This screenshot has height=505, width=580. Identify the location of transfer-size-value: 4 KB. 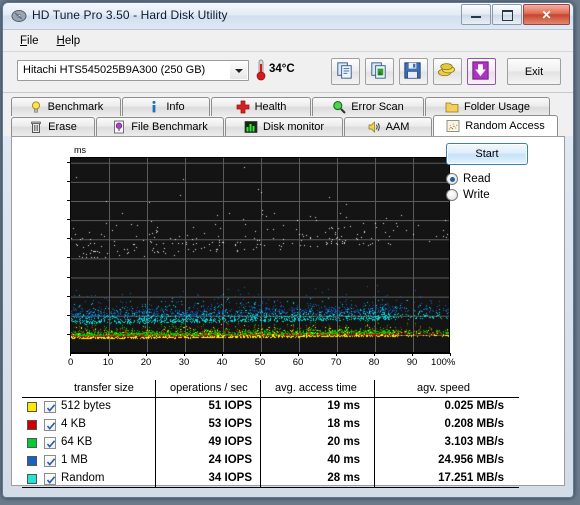
(73, 424).